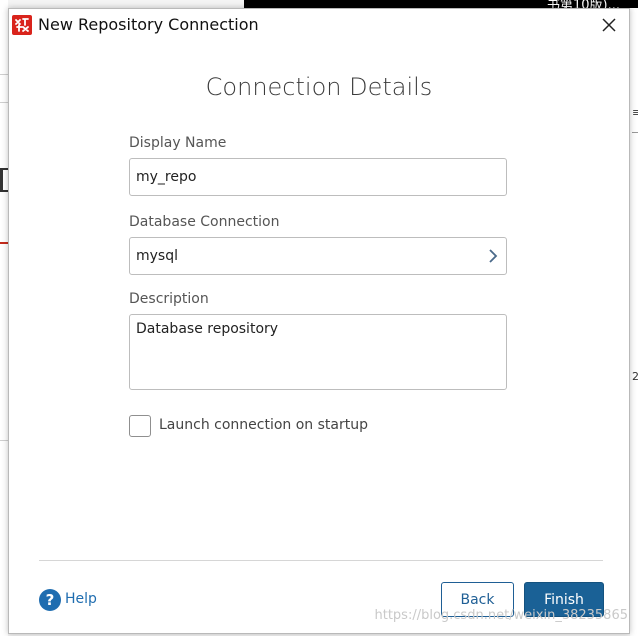  Describe the element at coordinates (157, 256) in the screenshot. I see `database-connection-value: mysql` at that location.